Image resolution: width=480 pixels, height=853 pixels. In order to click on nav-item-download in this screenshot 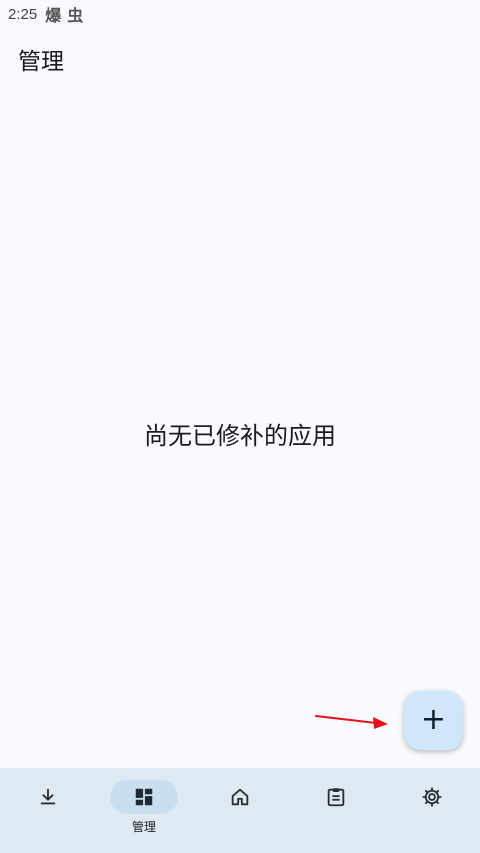, I will do `click(48, 810)`.